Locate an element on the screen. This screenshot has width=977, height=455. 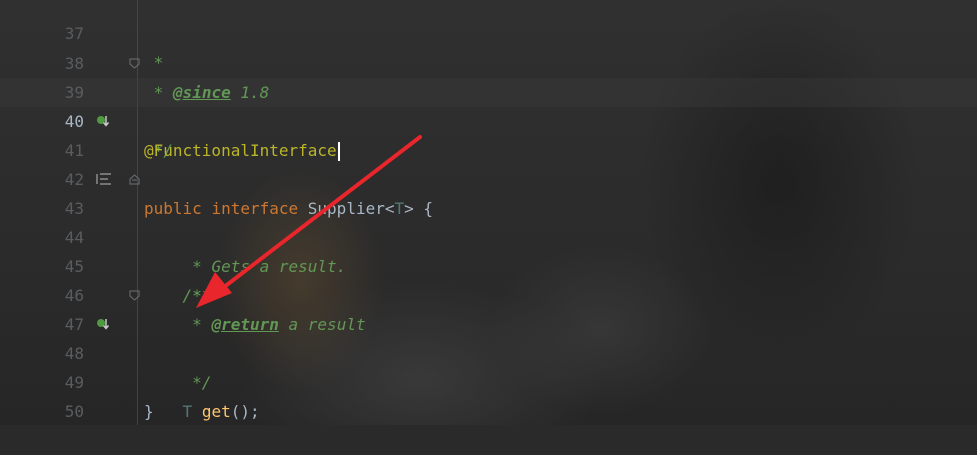
fold-start-icon is located at coordinates (134, 179).